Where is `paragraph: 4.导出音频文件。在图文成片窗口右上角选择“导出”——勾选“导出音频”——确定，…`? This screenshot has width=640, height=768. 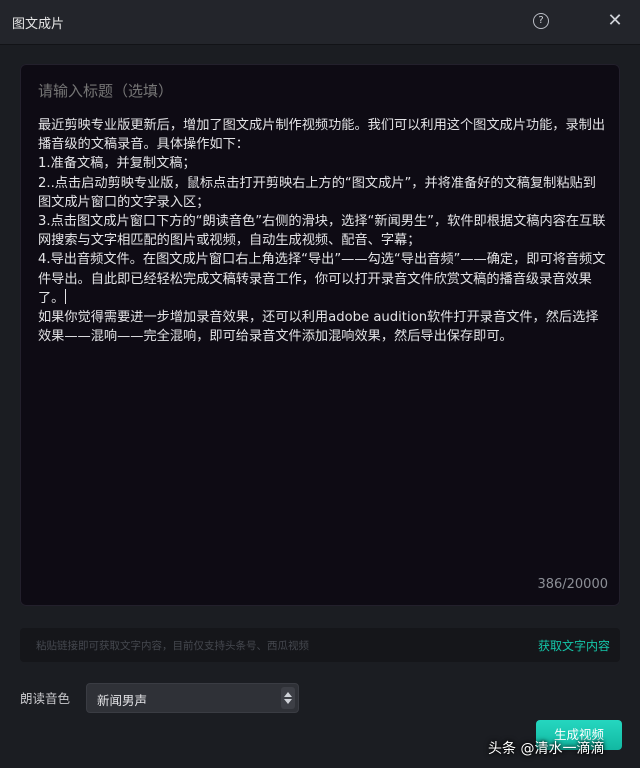 paragraph: 4.导出音频文件。在图文成片窗口右上角选择“导出”——勾选“导出音频”——确定，… is located at coordinates (322, 279).